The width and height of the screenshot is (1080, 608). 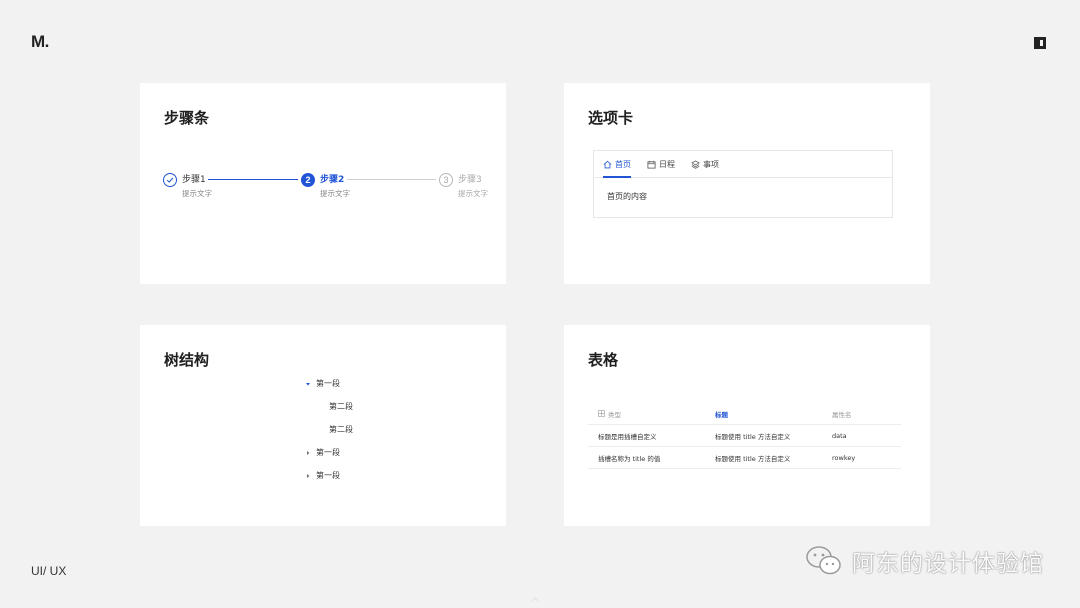 I want to click on home-icon, so click(x=607, y=164).